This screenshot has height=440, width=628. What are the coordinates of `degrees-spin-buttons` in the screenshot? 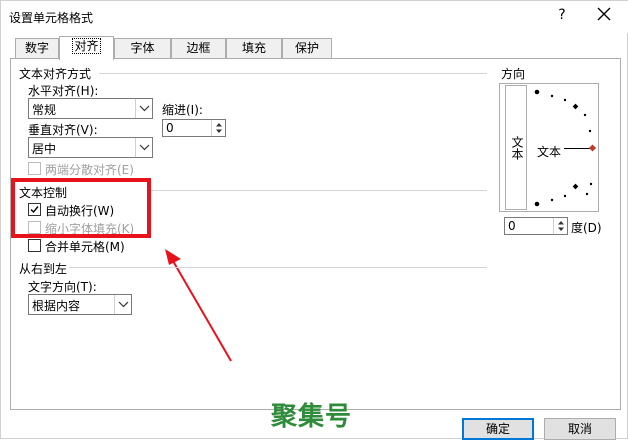 It's located at (560, 226).